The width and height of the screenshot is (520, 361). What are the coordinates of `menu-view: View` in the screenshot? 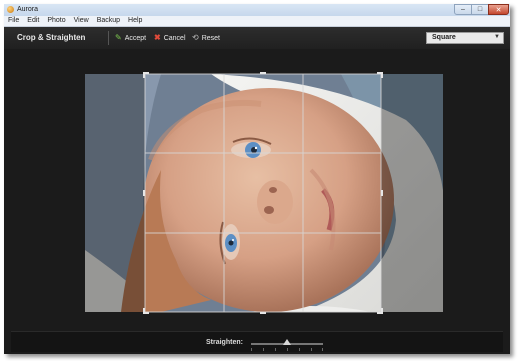 It's located at (81, 21).